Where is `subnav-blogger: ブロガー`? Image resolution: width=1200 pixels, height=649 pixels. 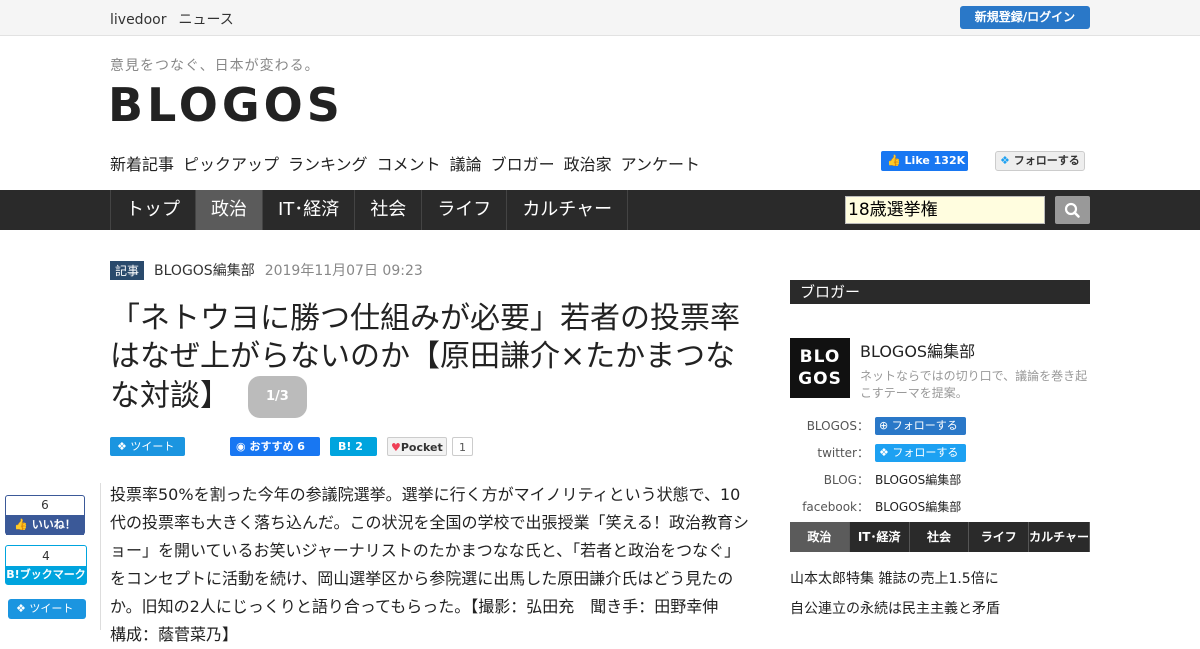 subnav-blogger: ブロガー is located at coordinates (523, 164).